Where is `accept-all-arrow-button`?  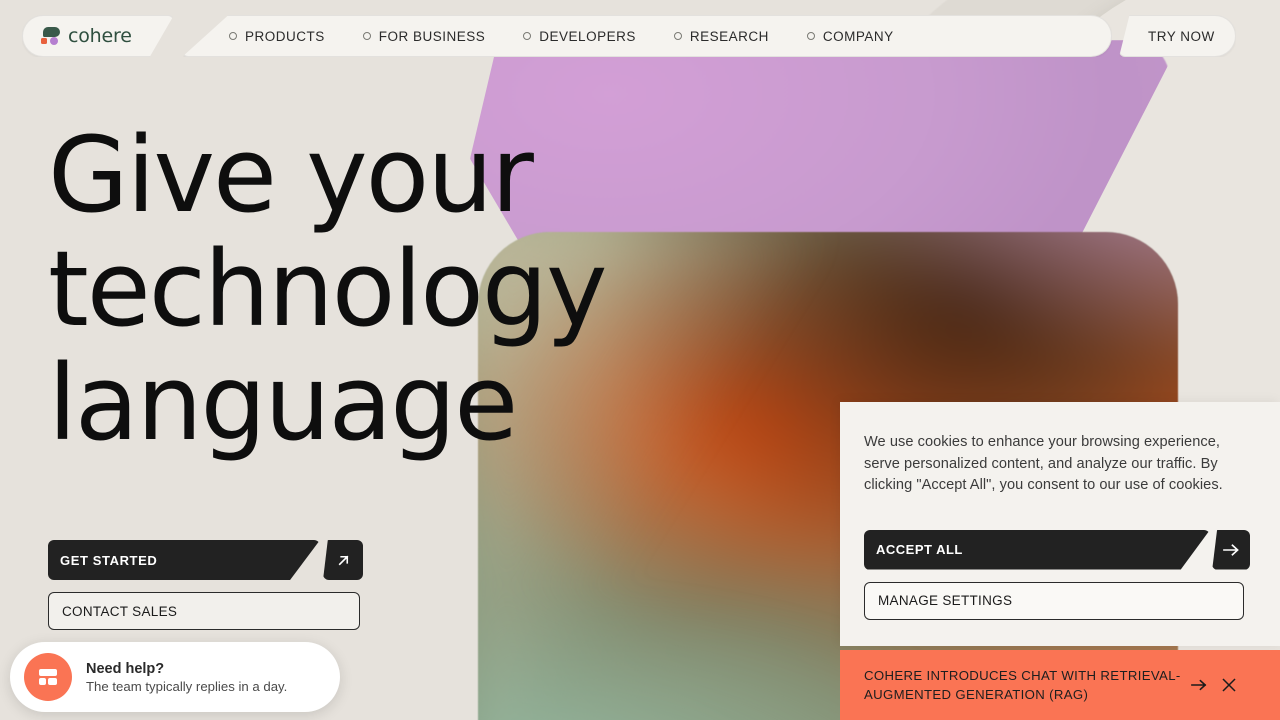 accept-all-arrow-button is located at coordinates (1231, 549).